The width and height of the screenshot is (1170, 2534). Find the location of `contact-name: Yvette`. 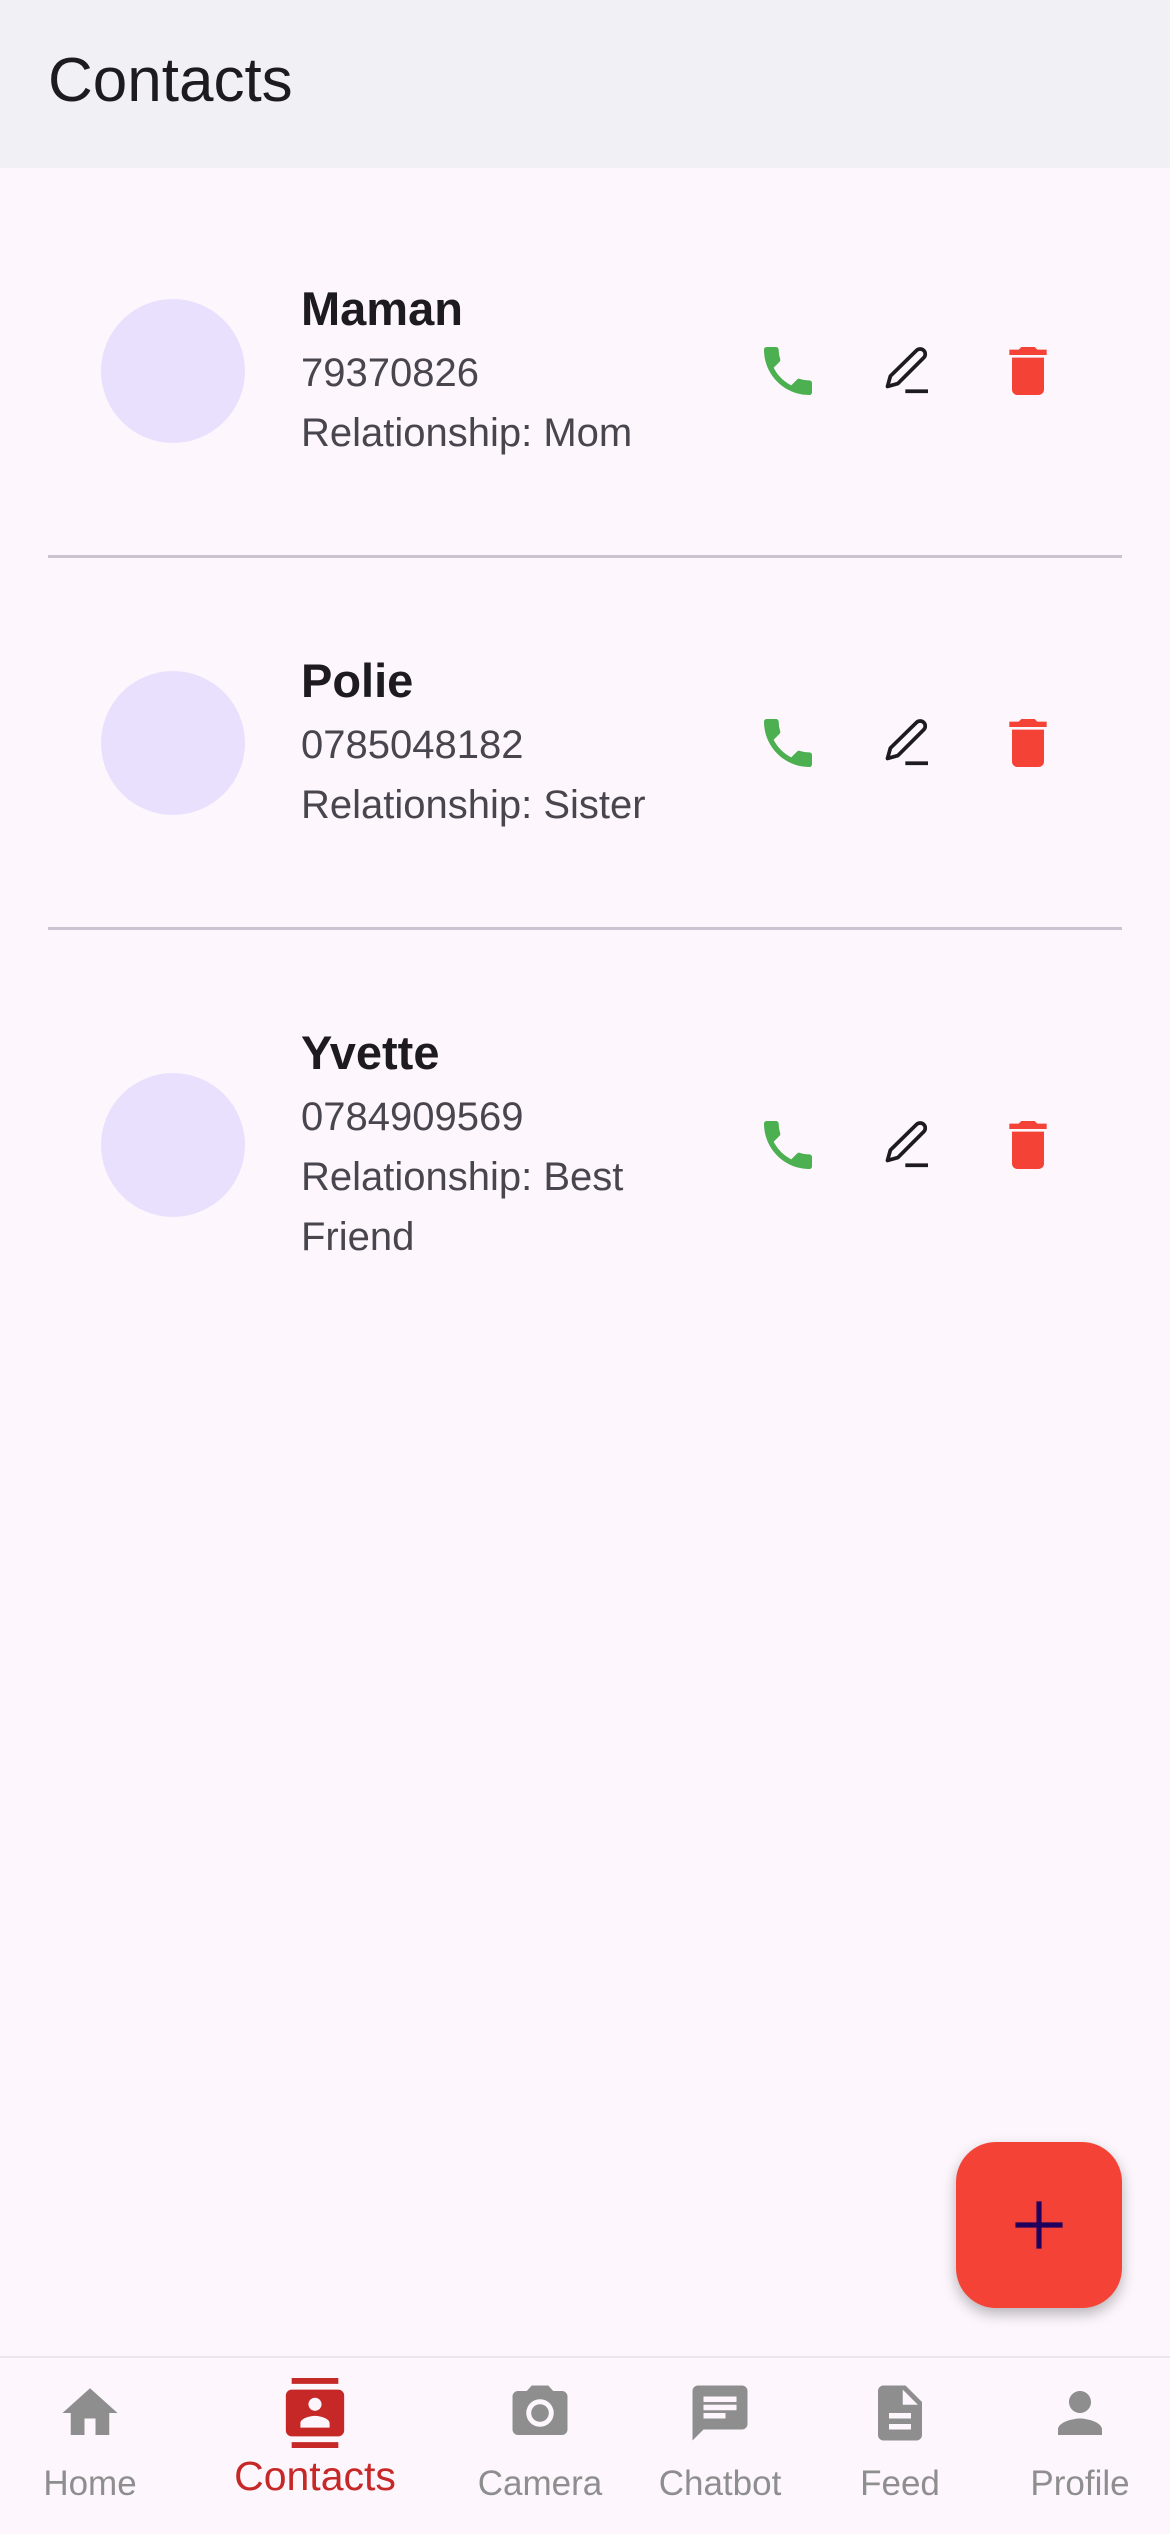

contact-name: Yvette is located at coordinates (370, 1052).